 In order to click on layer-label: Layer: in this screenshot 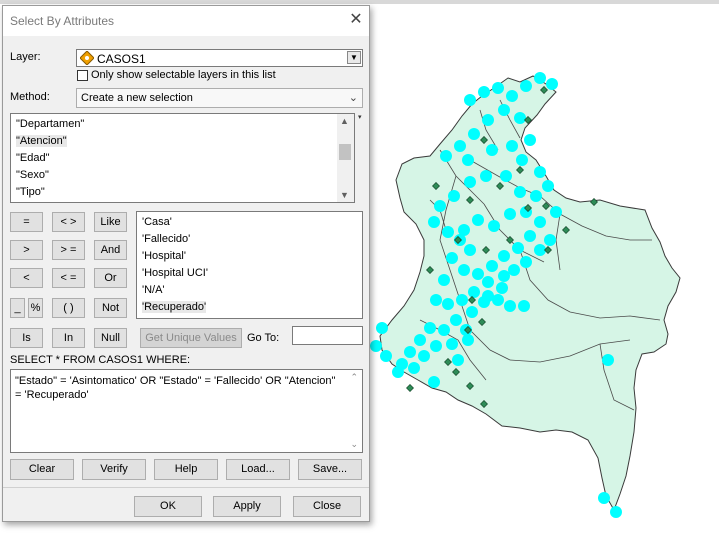, I will do `click(25, 57)`.